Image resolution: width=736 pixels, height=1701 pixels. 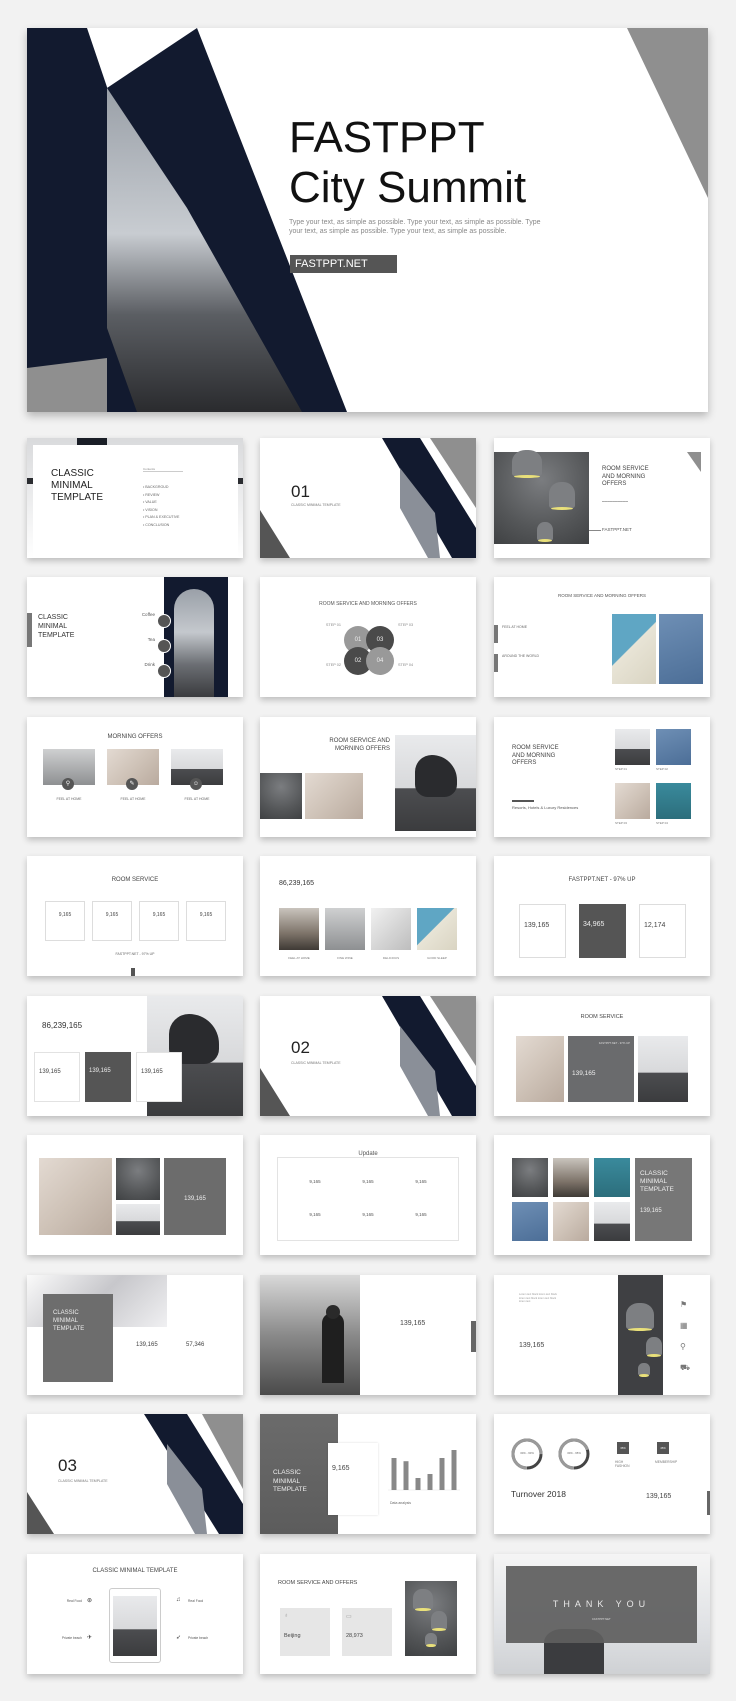 What do you see at coordinates (345, 958) in the screenshot?
I see `photo-label: FINE WINE` at bounding box center [345, 958].